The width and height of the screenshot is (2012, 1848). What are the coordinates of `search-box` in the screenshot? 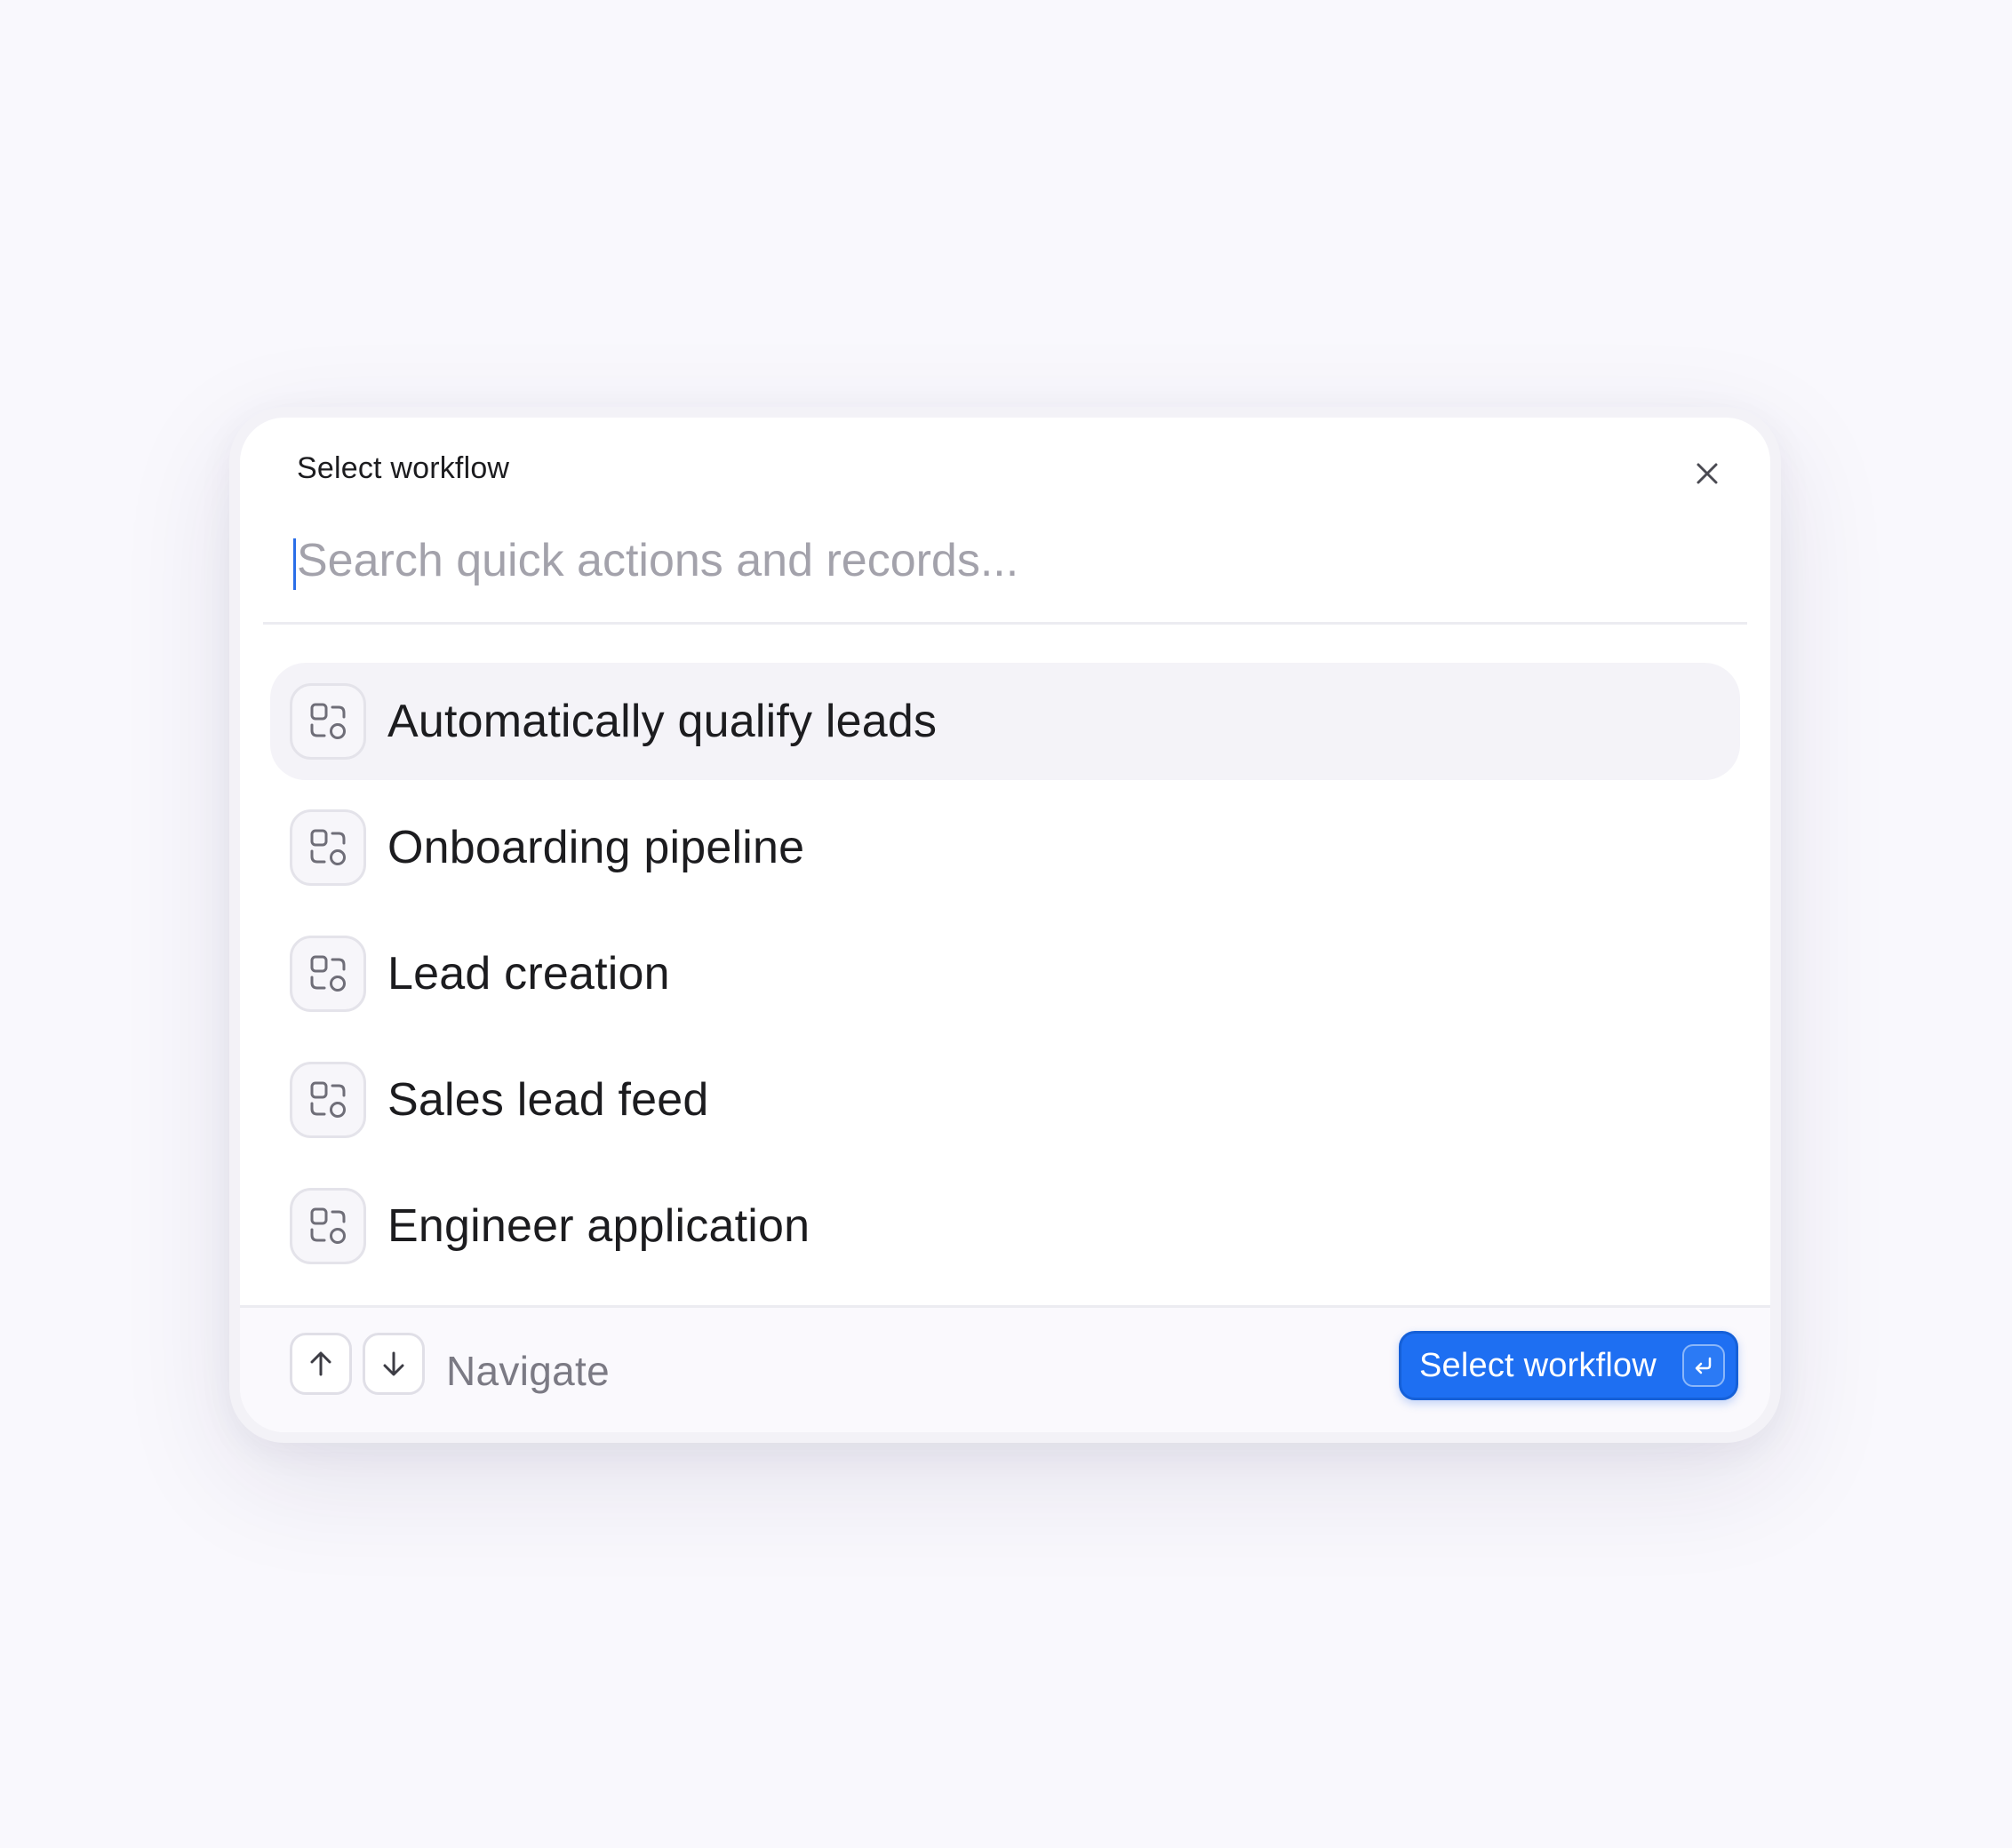 It's located at (1005, 561).